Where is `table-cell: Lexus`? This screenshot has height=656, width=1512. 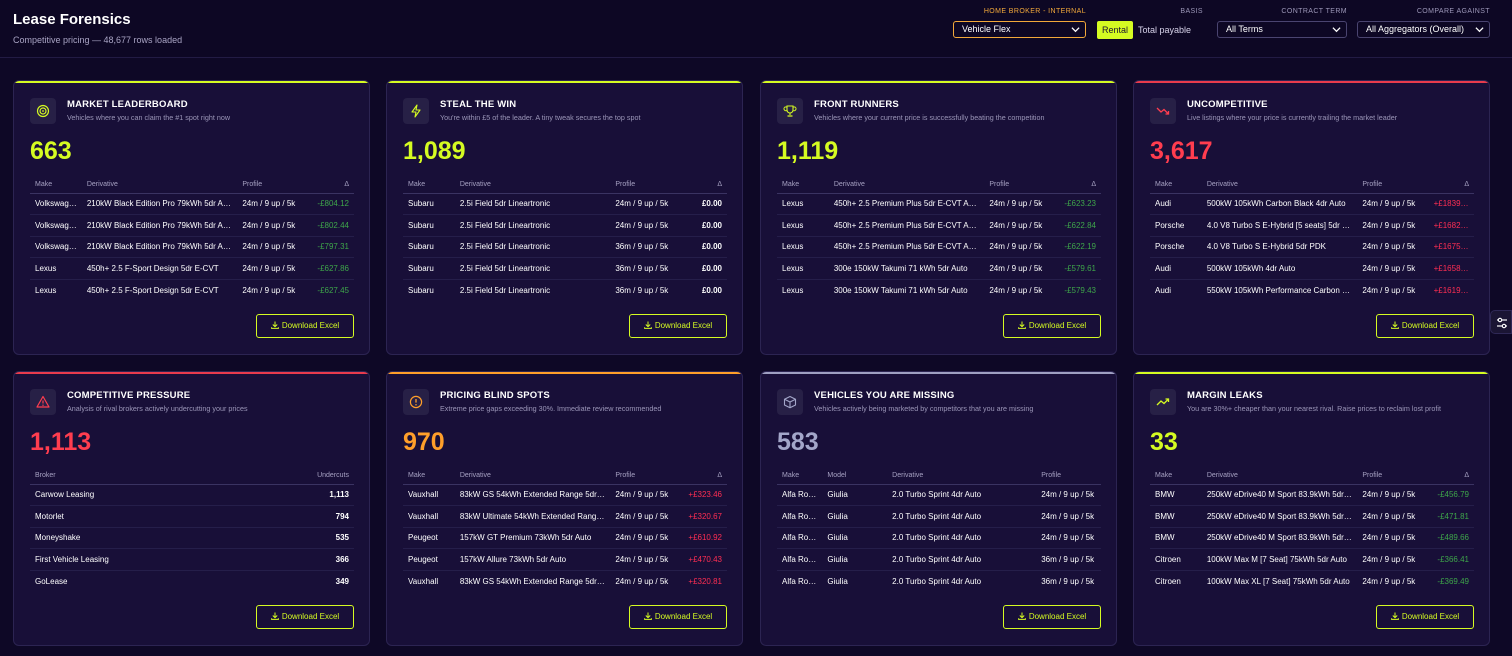 table-cell: Lexus is located at coordinates (803, 247).